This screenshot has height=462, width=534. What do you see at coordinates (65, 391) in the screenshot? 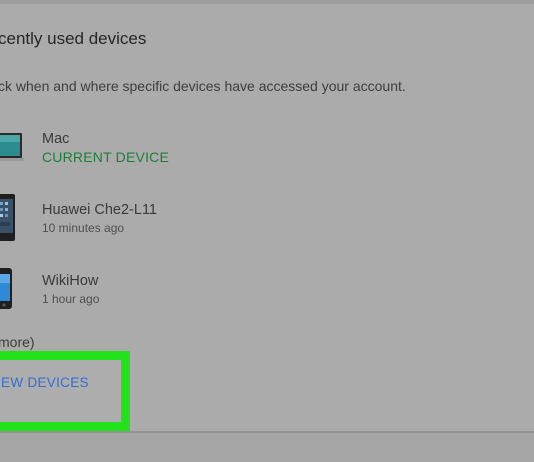
I see `highlight-box` at bounding box center [65, 391].